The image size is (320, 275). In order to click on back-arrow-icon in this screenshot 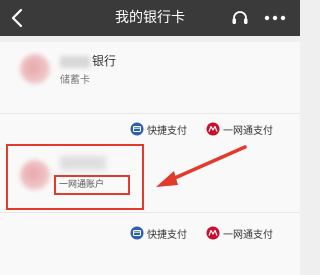, I will do `click(18, 18)`.